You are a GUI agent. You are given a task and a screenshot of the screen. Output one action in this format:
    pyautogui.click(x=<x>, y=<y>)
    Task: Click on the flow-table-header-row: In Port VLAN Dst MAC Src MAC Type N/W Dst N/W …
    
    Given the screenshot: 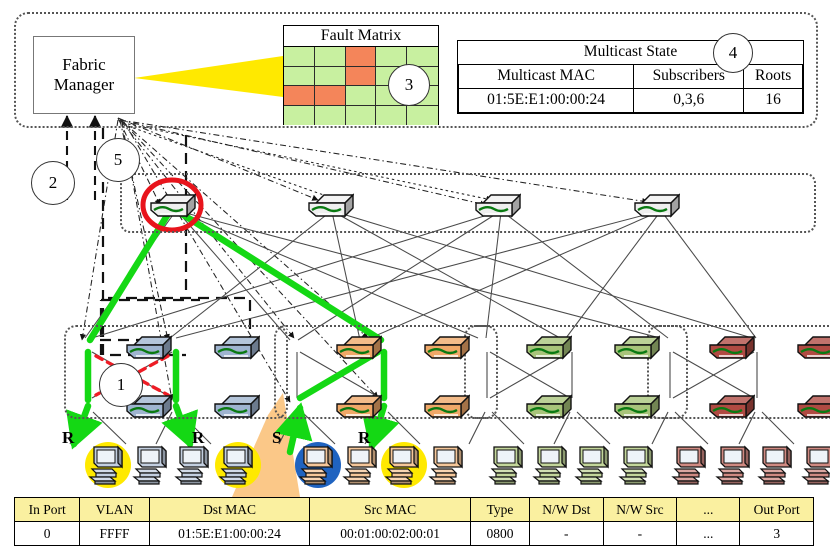 What is the action you would take?
    pyautogui.click(x=413, y=509)
    